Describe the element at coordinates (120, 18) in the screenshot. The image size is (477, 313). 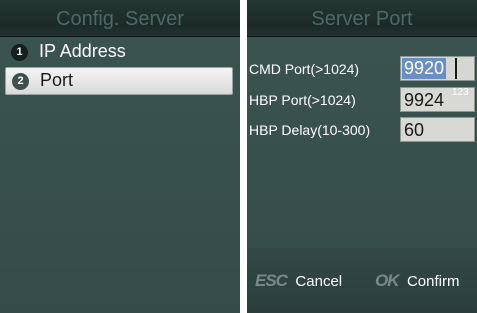
I see `config-server-title: Config. Server` at that location.